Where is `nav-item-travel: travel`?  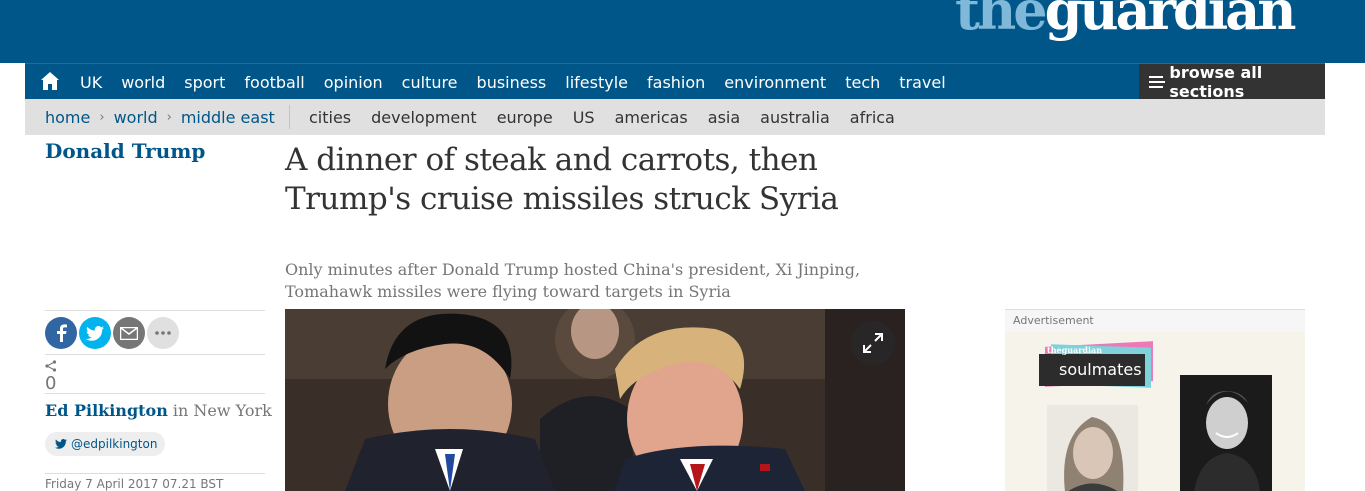 nav-item-travel: travel is located at coordinates (922, 82).